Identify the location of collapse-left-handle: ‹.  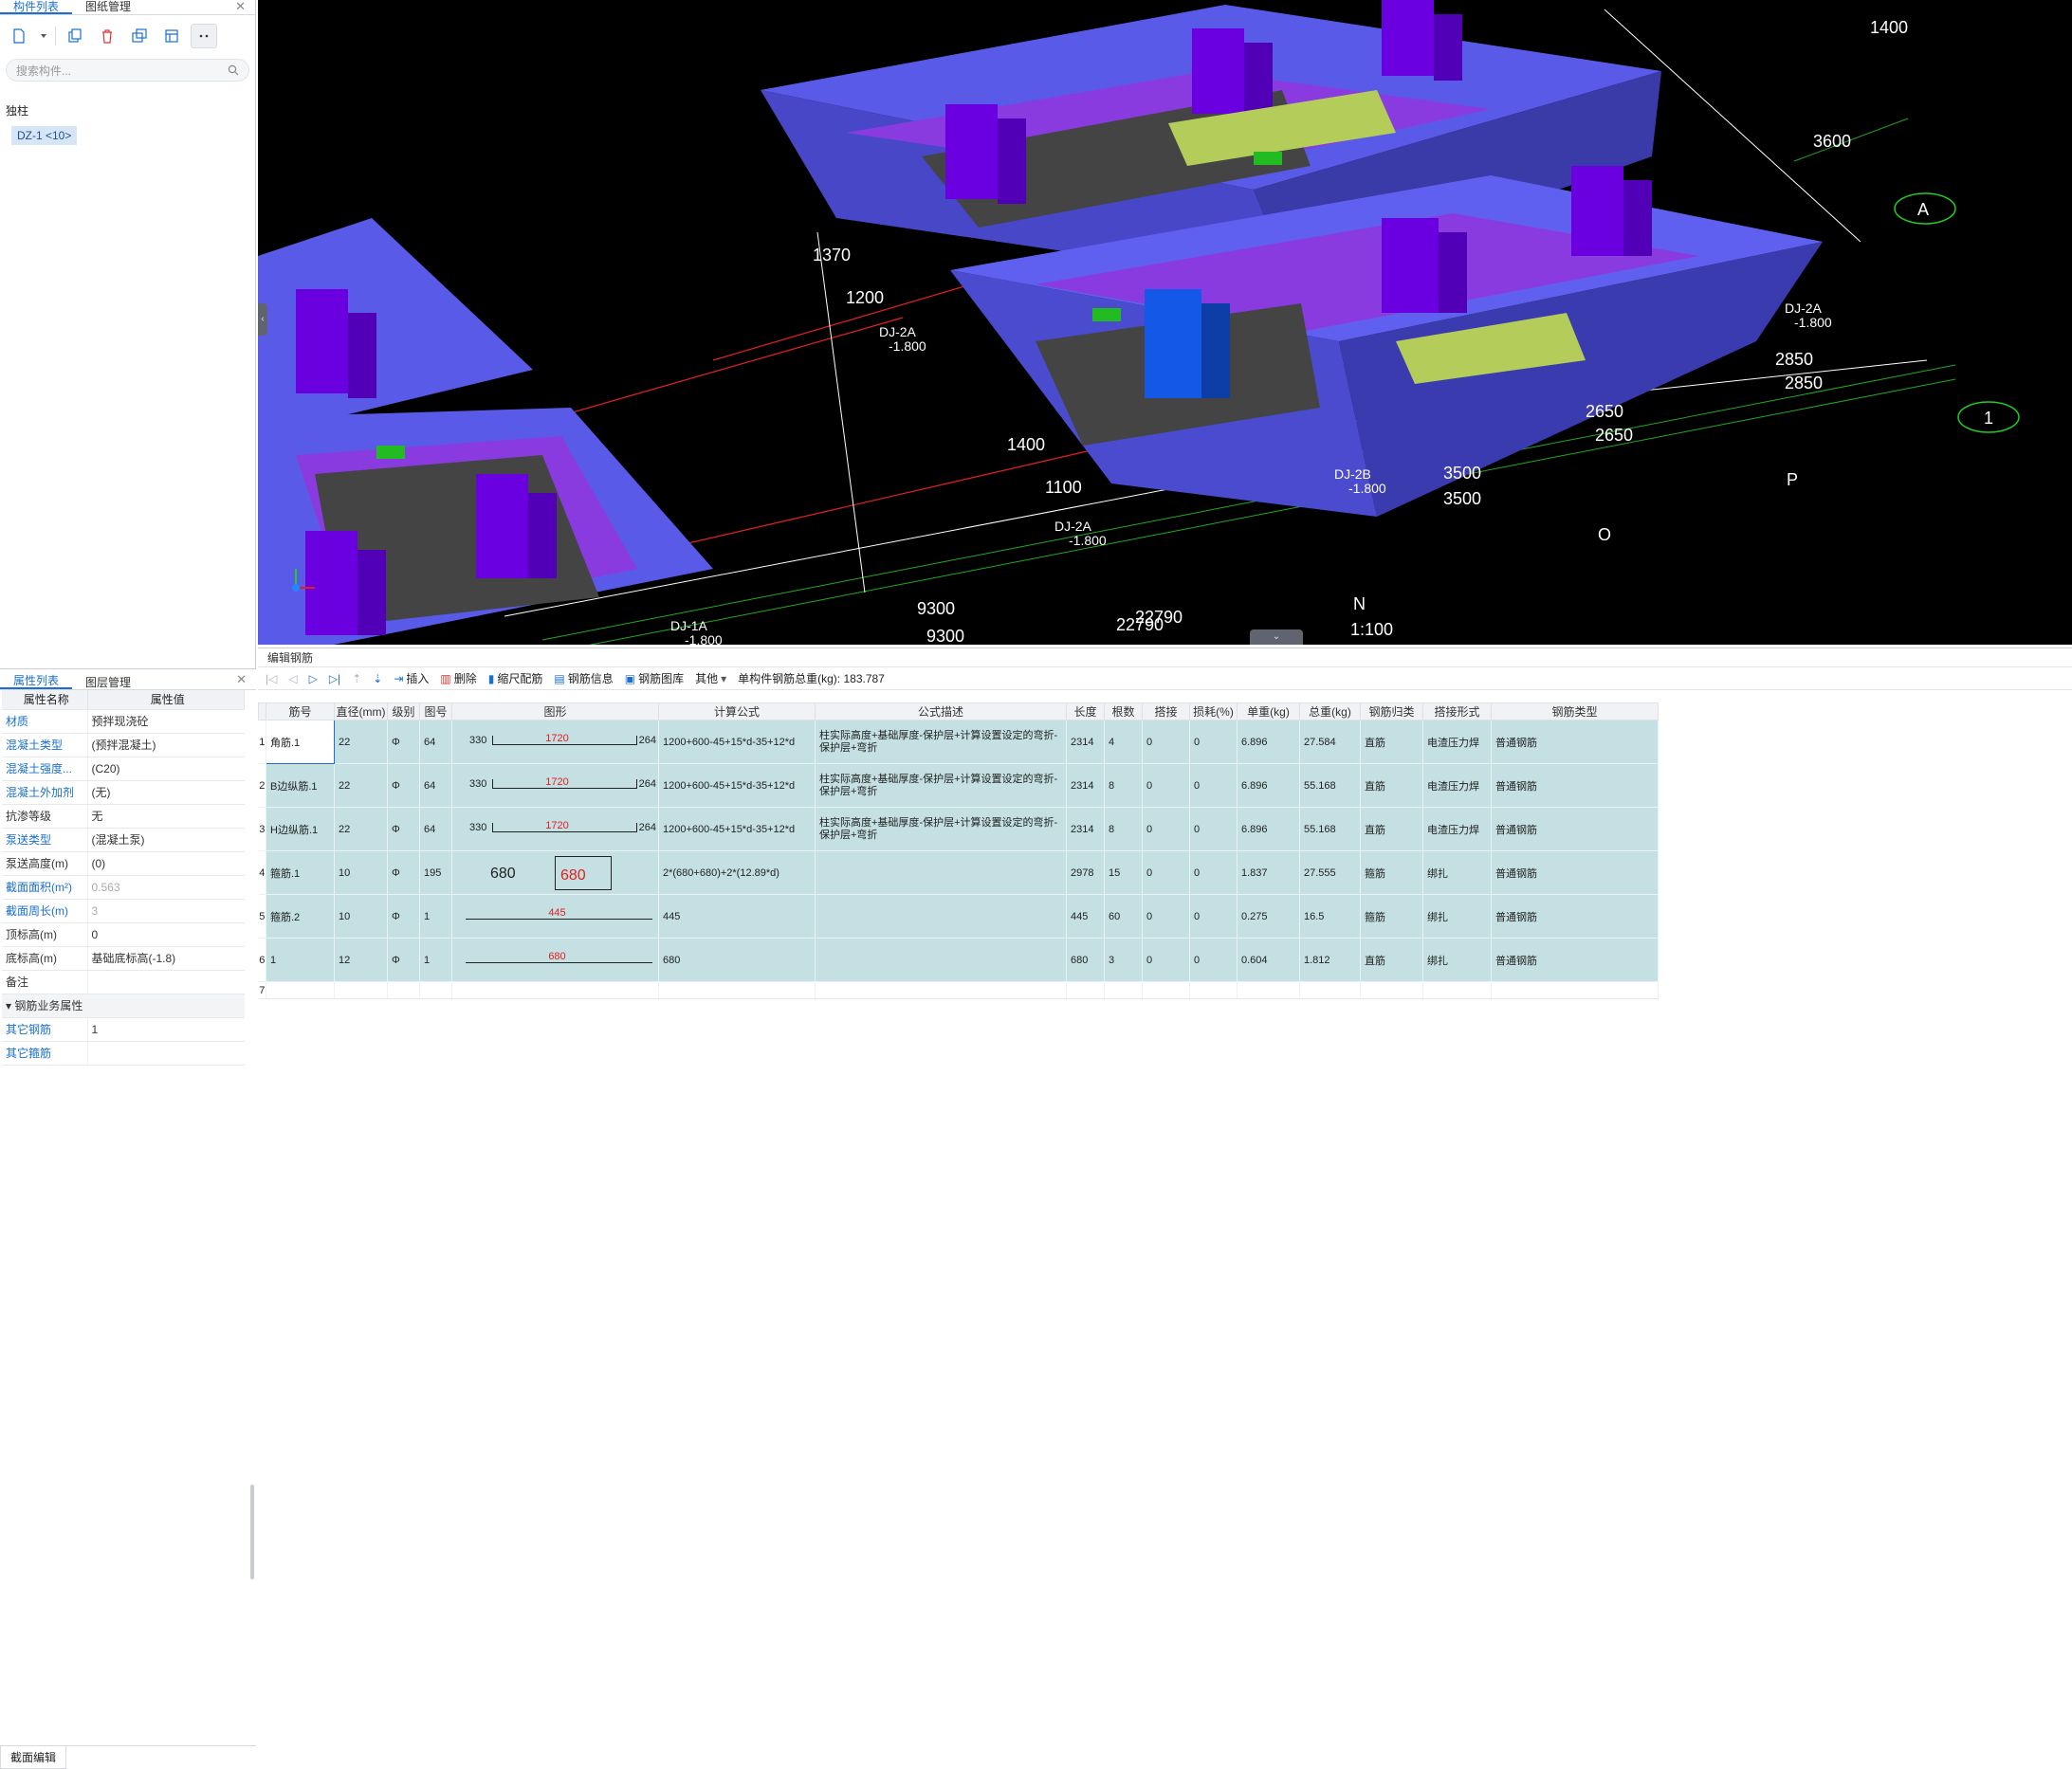
(262, 320).